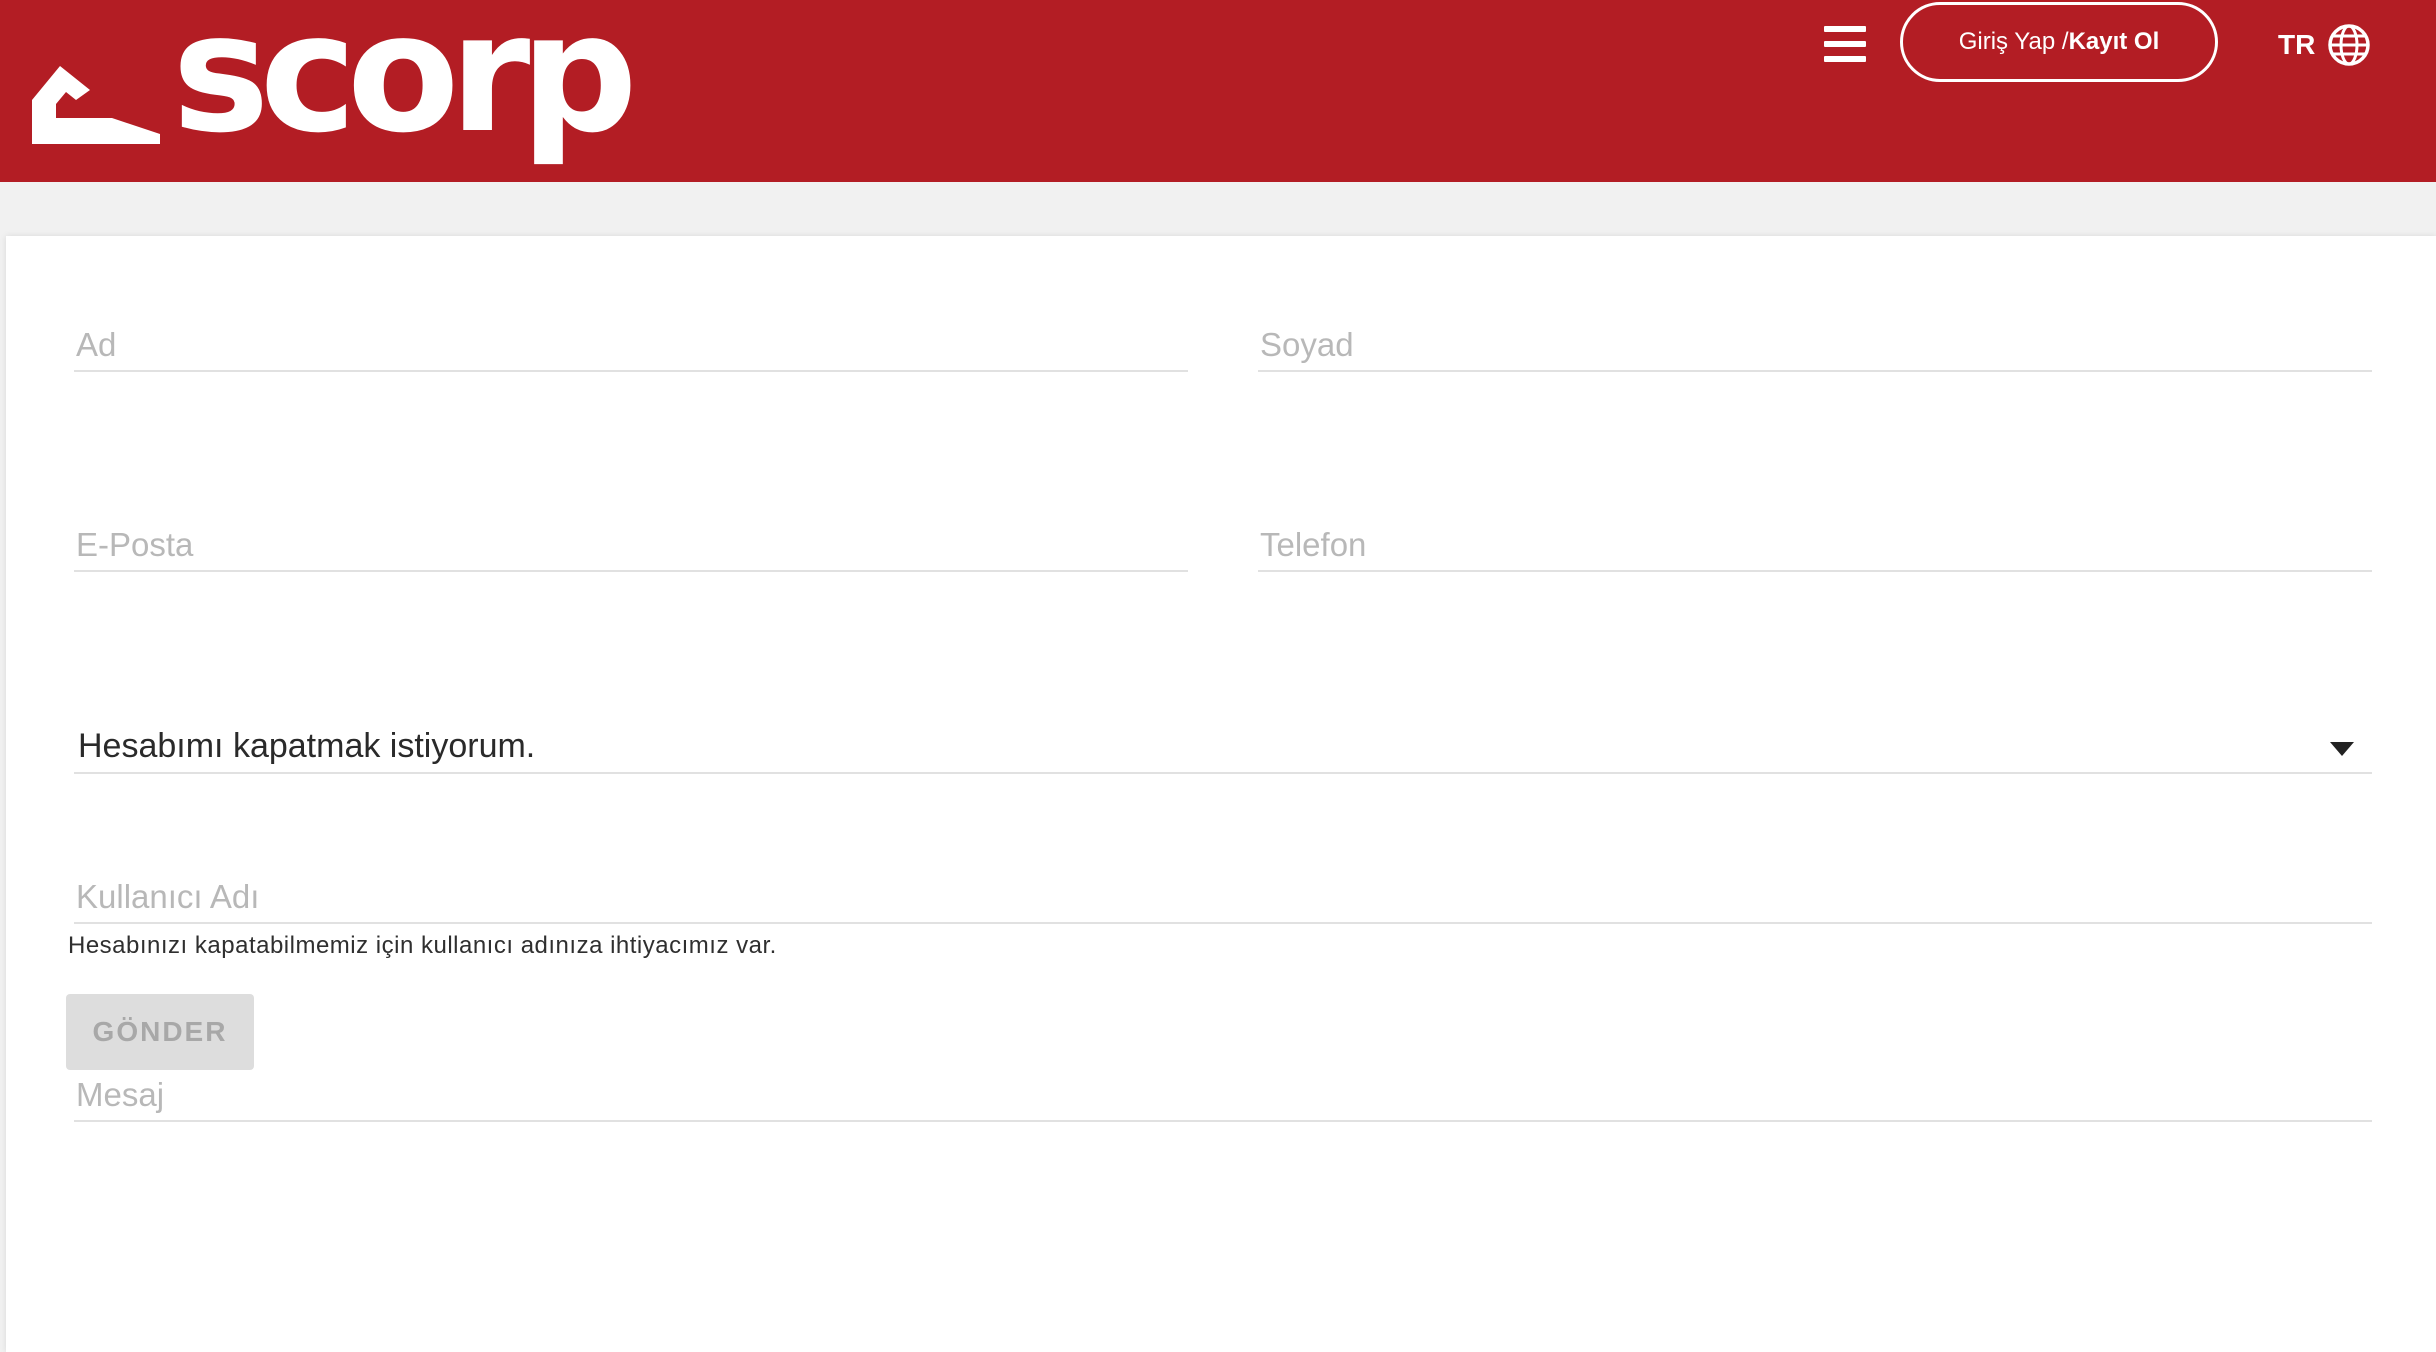  Describe the element at coordinates (1815, 345) in the screenshot. I see `last-name-input: Soyad` at that location.